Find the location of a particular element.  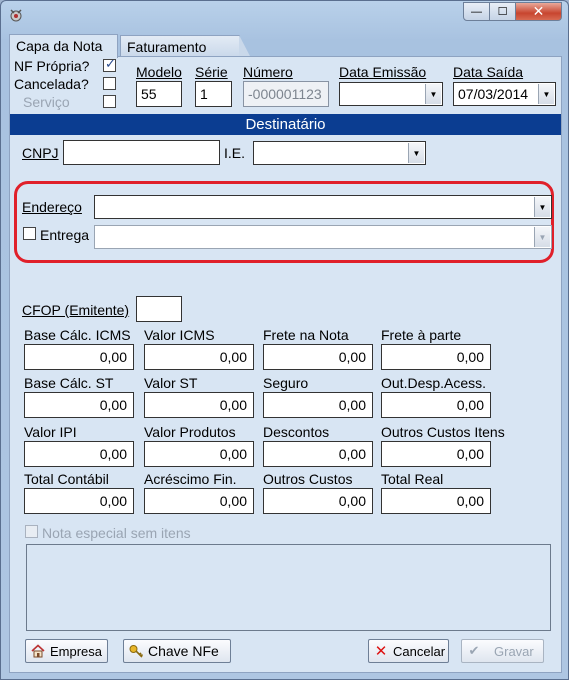

home-icon is located at coordinates (38, 651).